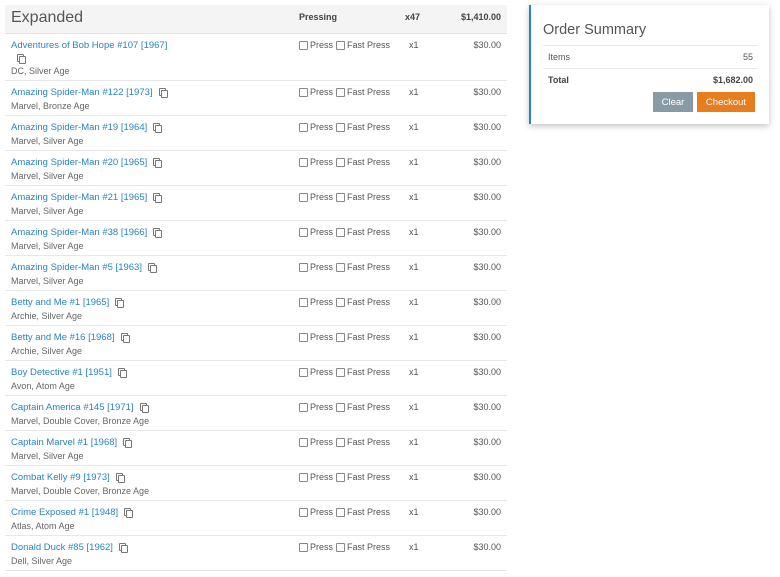 The image size is (780, 577). Describe the element at coordinates (369, 442) in the screenshot. I see `fast-press-label: Fast Press` at that location.